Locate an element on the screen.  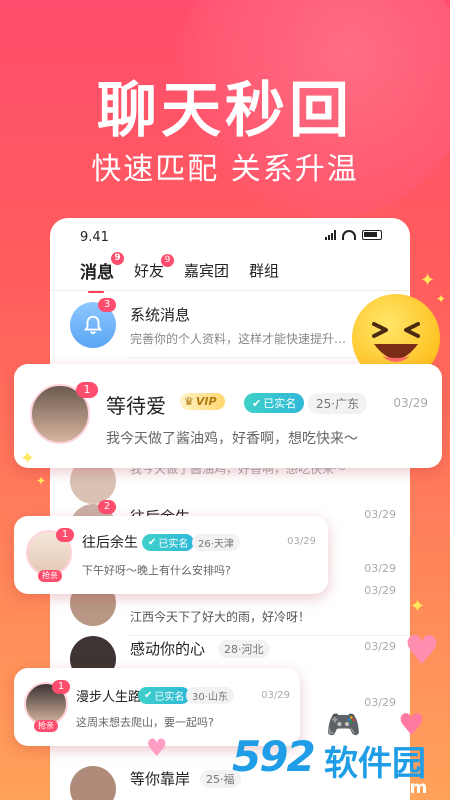
tab-label: 嘉宾团 is located at coordinates (207, 271).